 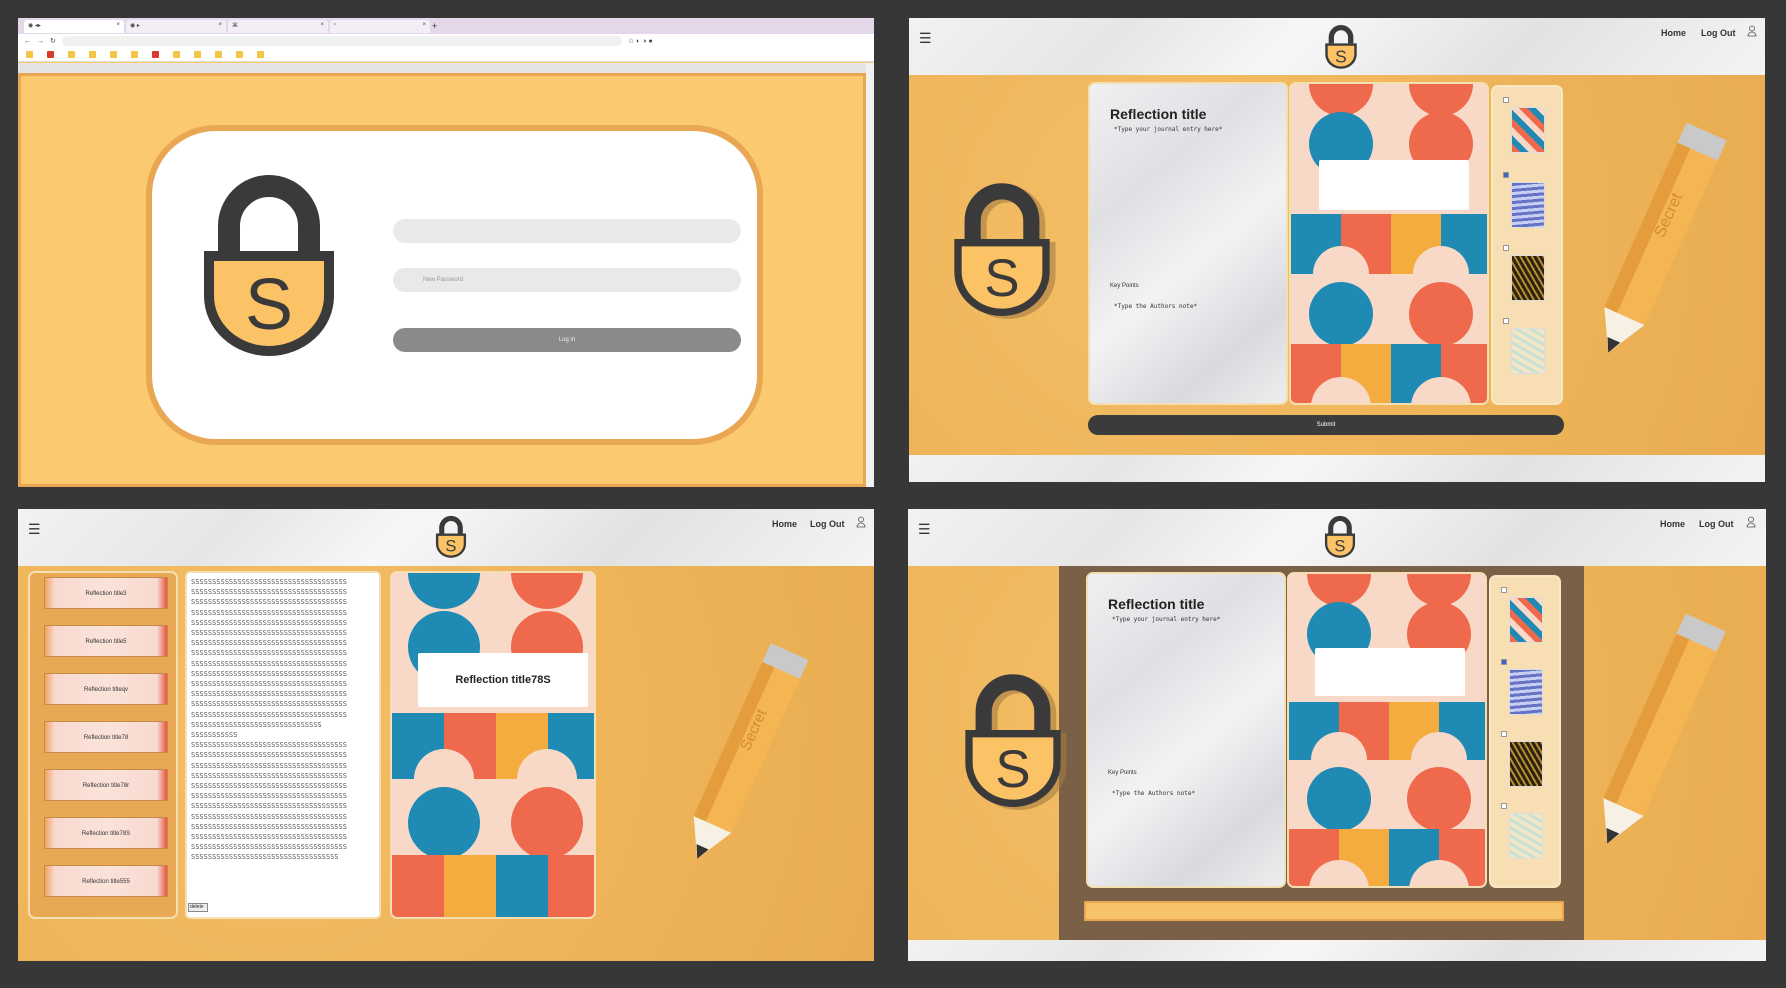 I want to click on book-spine: Reflection title5, so click(x=106, y=641).